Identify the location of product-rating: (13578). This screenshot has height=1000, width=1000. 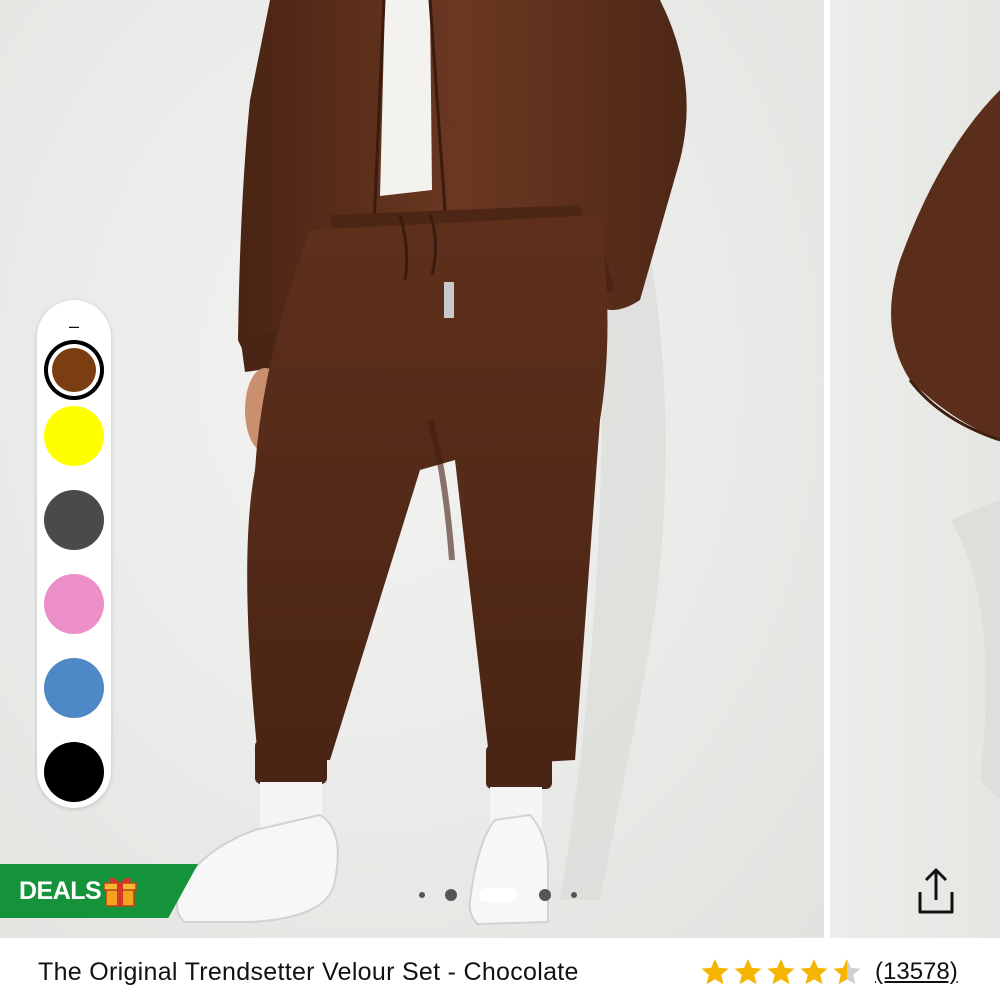
(829, 972).